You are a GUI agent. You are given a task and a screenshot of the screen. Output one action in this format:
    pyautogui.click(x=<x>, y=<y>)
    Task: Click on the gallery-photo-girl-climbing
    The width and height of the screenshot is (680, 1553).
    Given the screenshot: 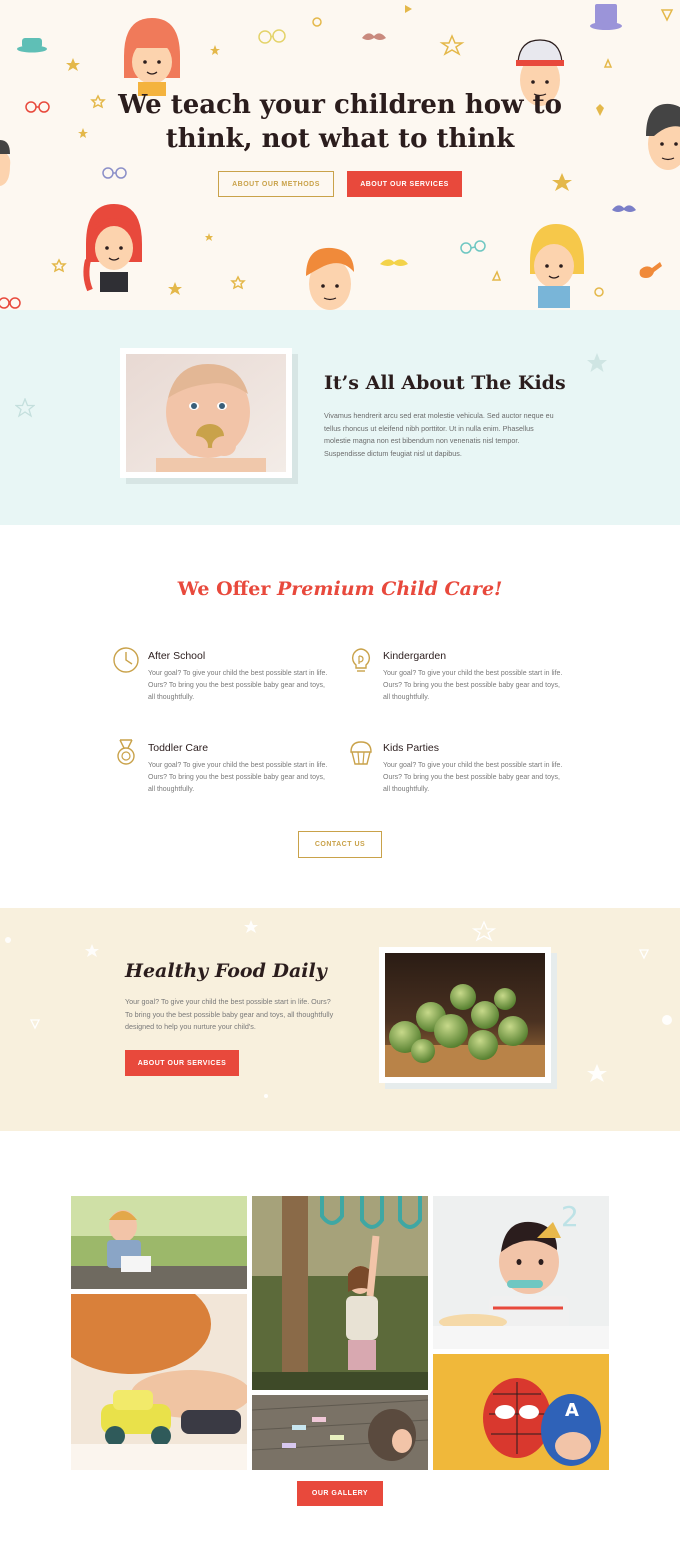 What is the action you would take?
    pyautogui.click(x=340, y=1293)
    